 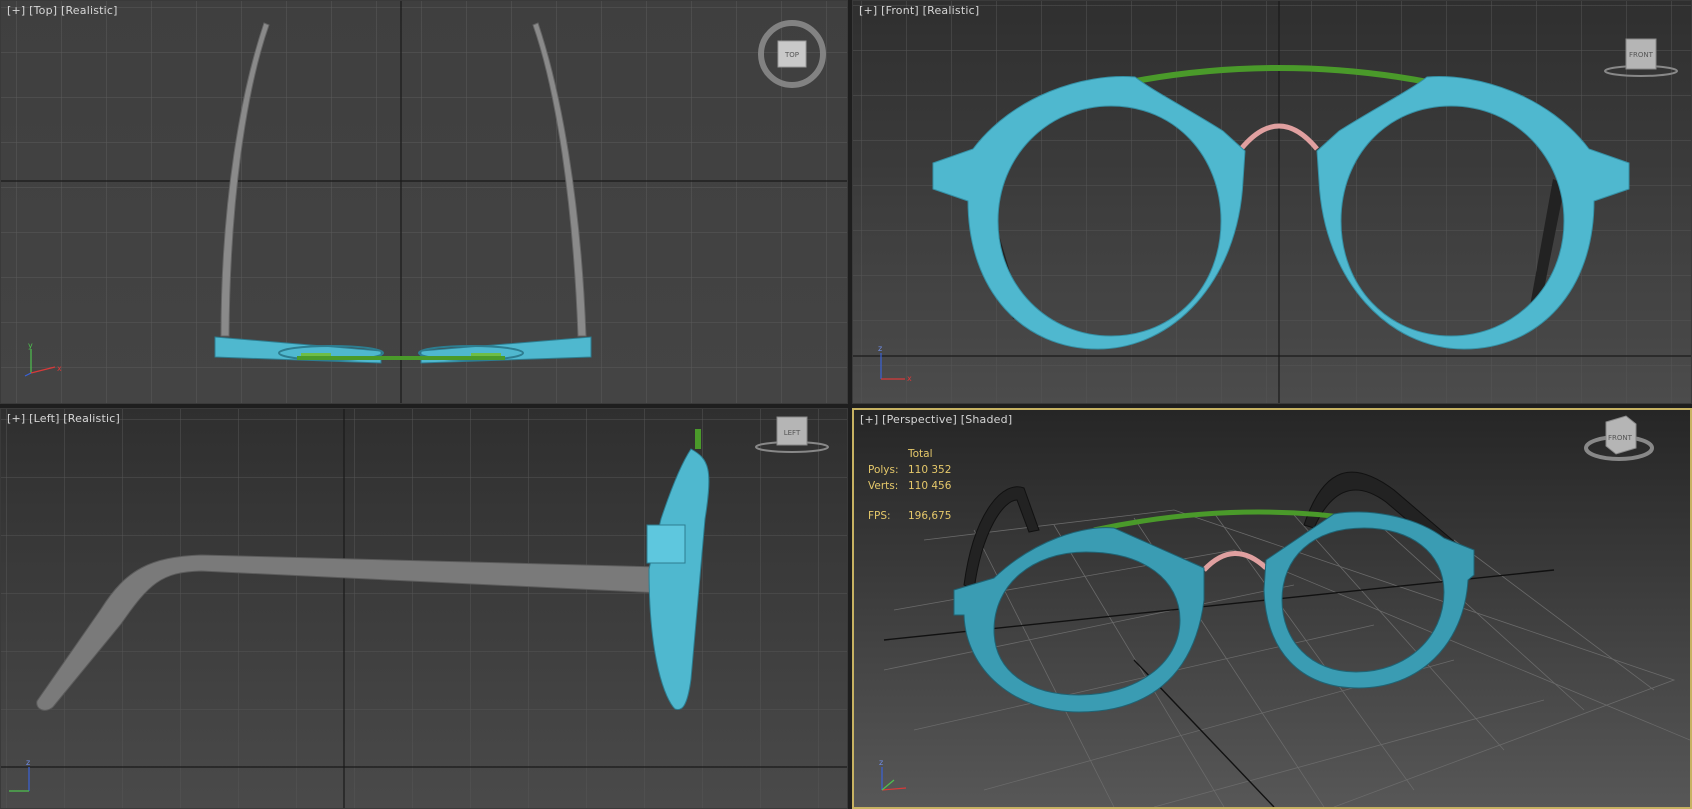 What do you see at coordinates (44, 418) in the screenshot?
I see `viewport-view-name: [Left]` at bounding box center [44, 418].